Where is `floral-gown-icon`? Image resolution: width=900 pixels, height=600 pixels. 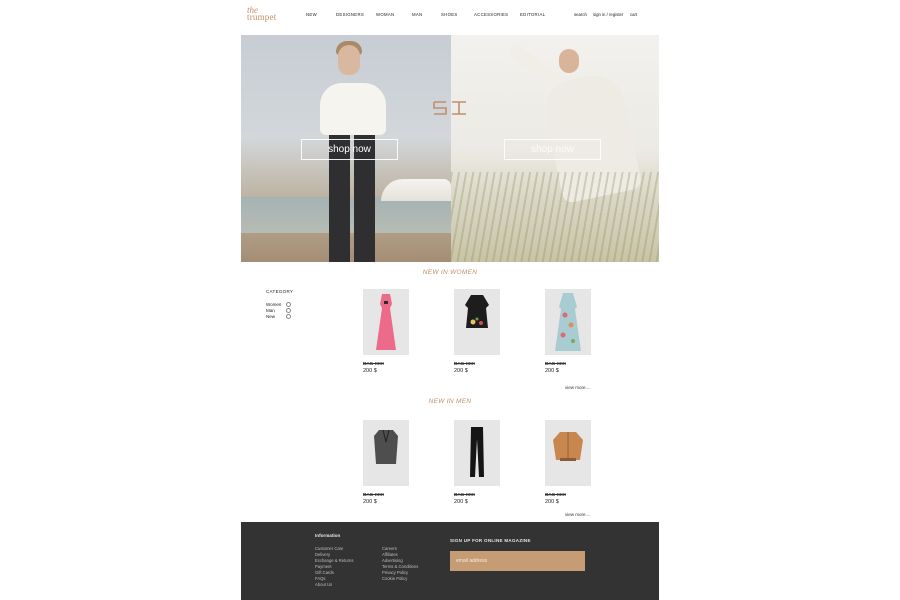
floral-gown-icon is located at coordinates (568, 322).